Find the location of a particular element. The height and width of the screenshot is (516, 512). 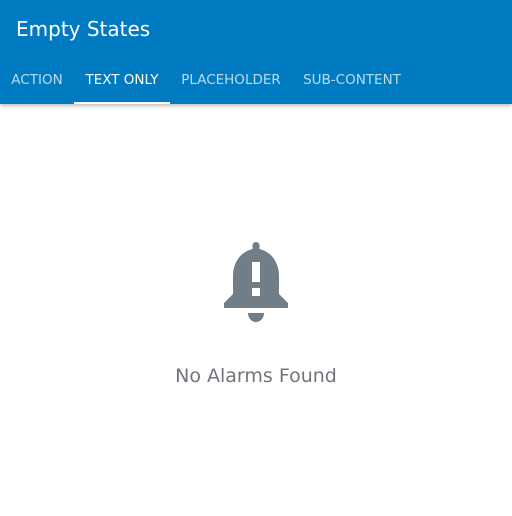

tab-sub-content: SUB-CONTENT is located at coordinates (352, 80).